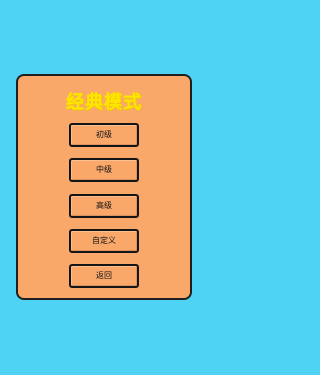 This screenshot has height=375, width=320. I want to click on back-button: 返回, so click(104, 276).